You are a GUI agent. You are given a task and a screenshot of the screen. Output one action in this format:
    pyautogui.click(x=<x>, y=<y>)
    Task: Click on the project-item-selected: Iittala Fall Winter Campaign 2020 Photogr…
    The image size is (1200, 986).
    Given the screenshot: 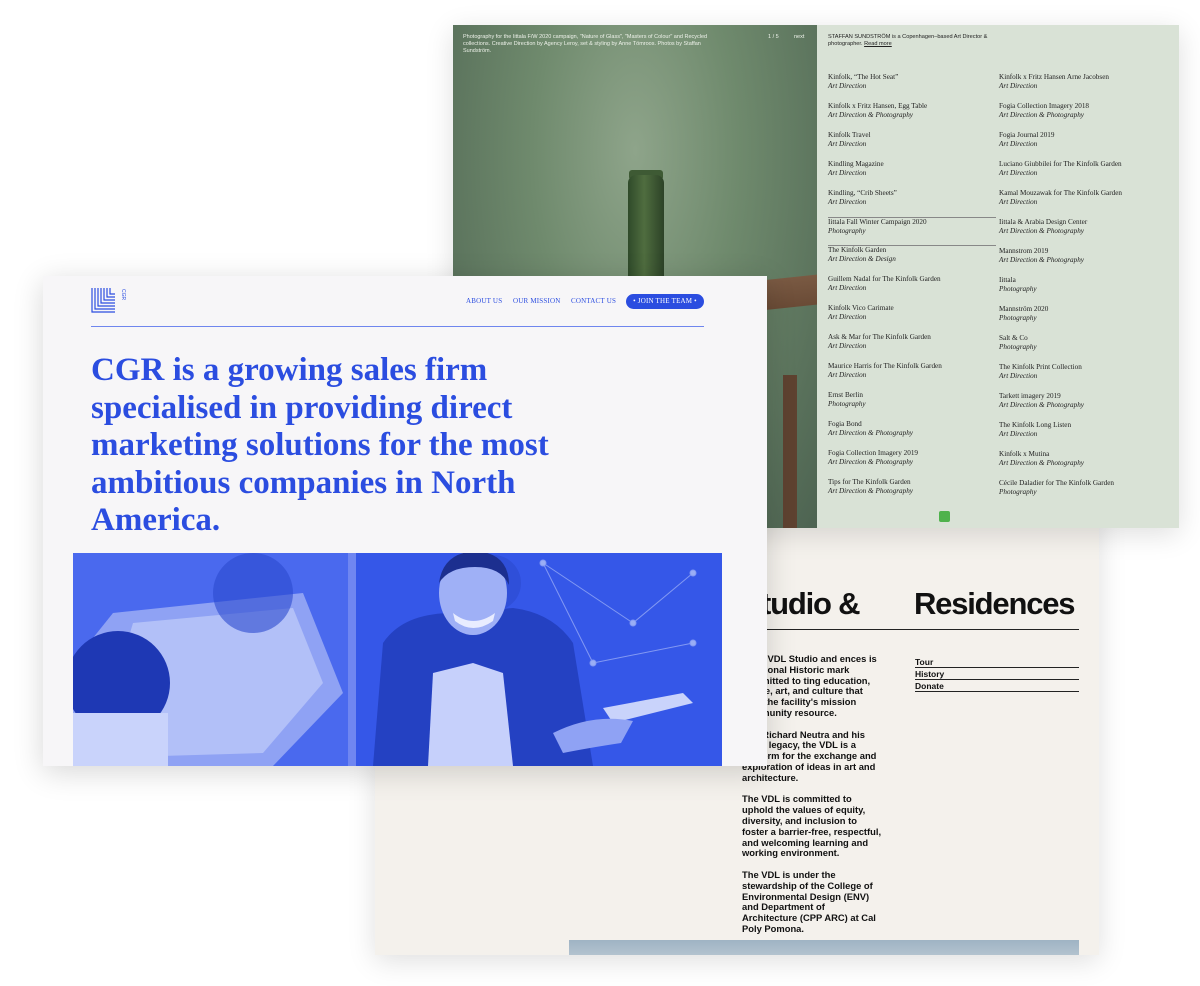 What is the action you would take?
    pyautogui.click(x=912, y=231)
    